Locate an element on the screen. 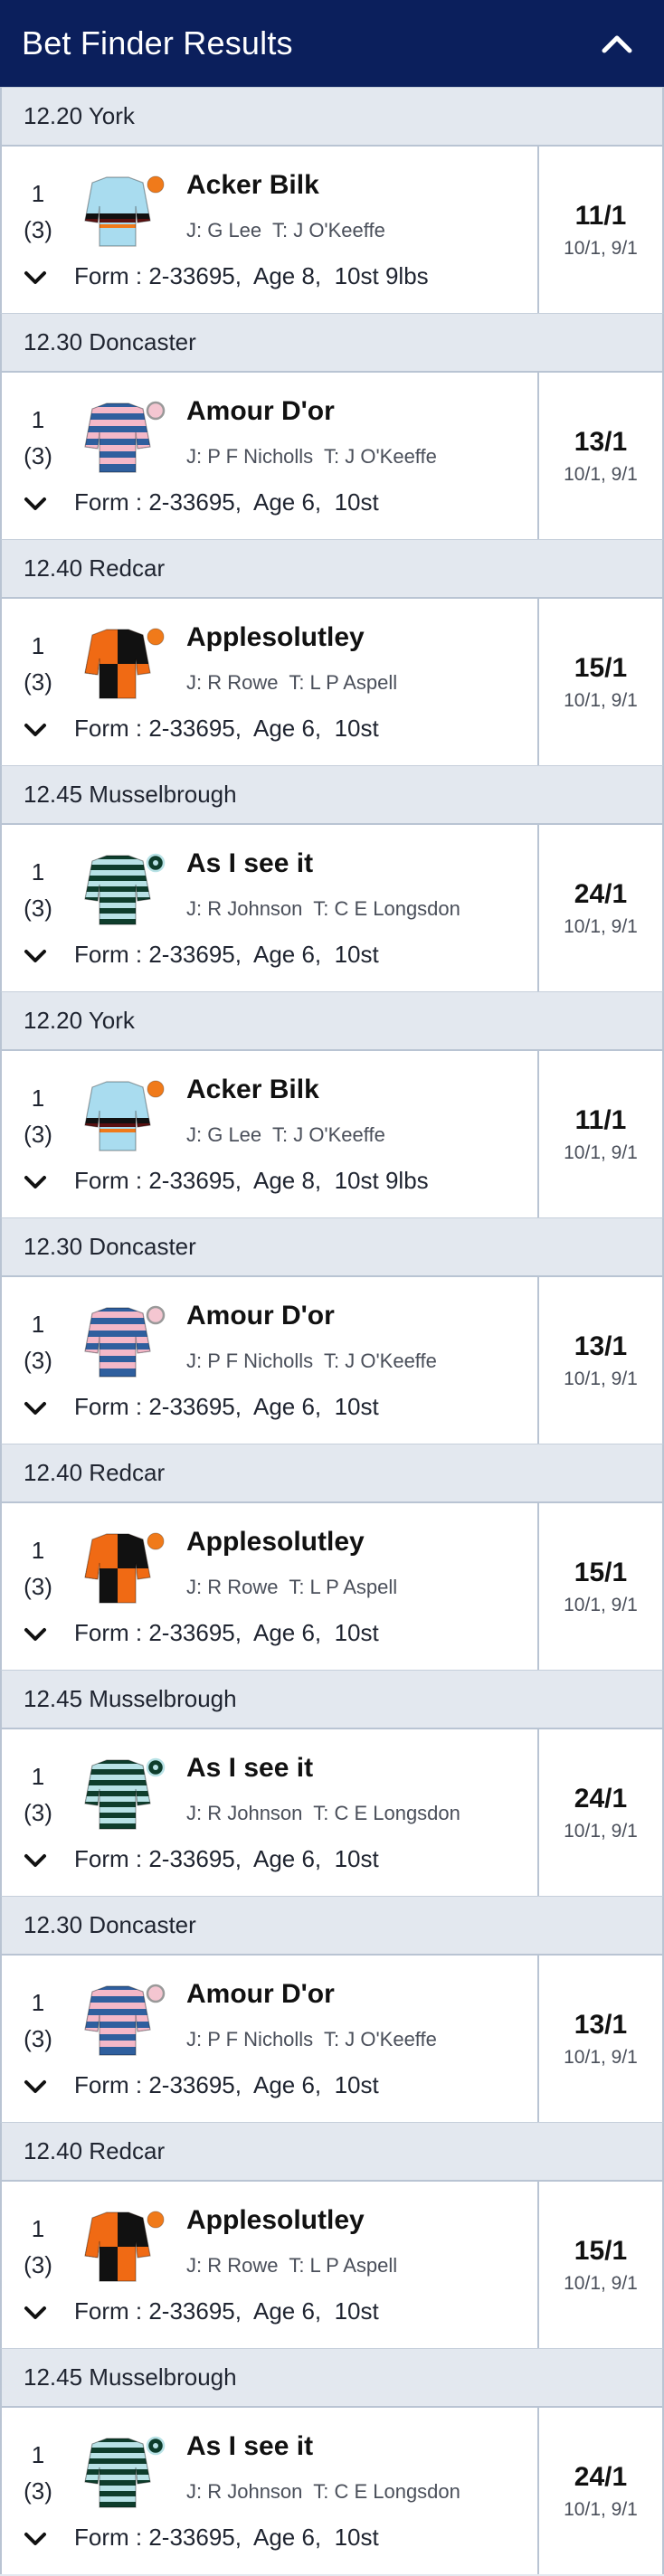 This screenshot has width=664, height=2576. jockey-name: J: G Lee is located at coordinates (224, 230).